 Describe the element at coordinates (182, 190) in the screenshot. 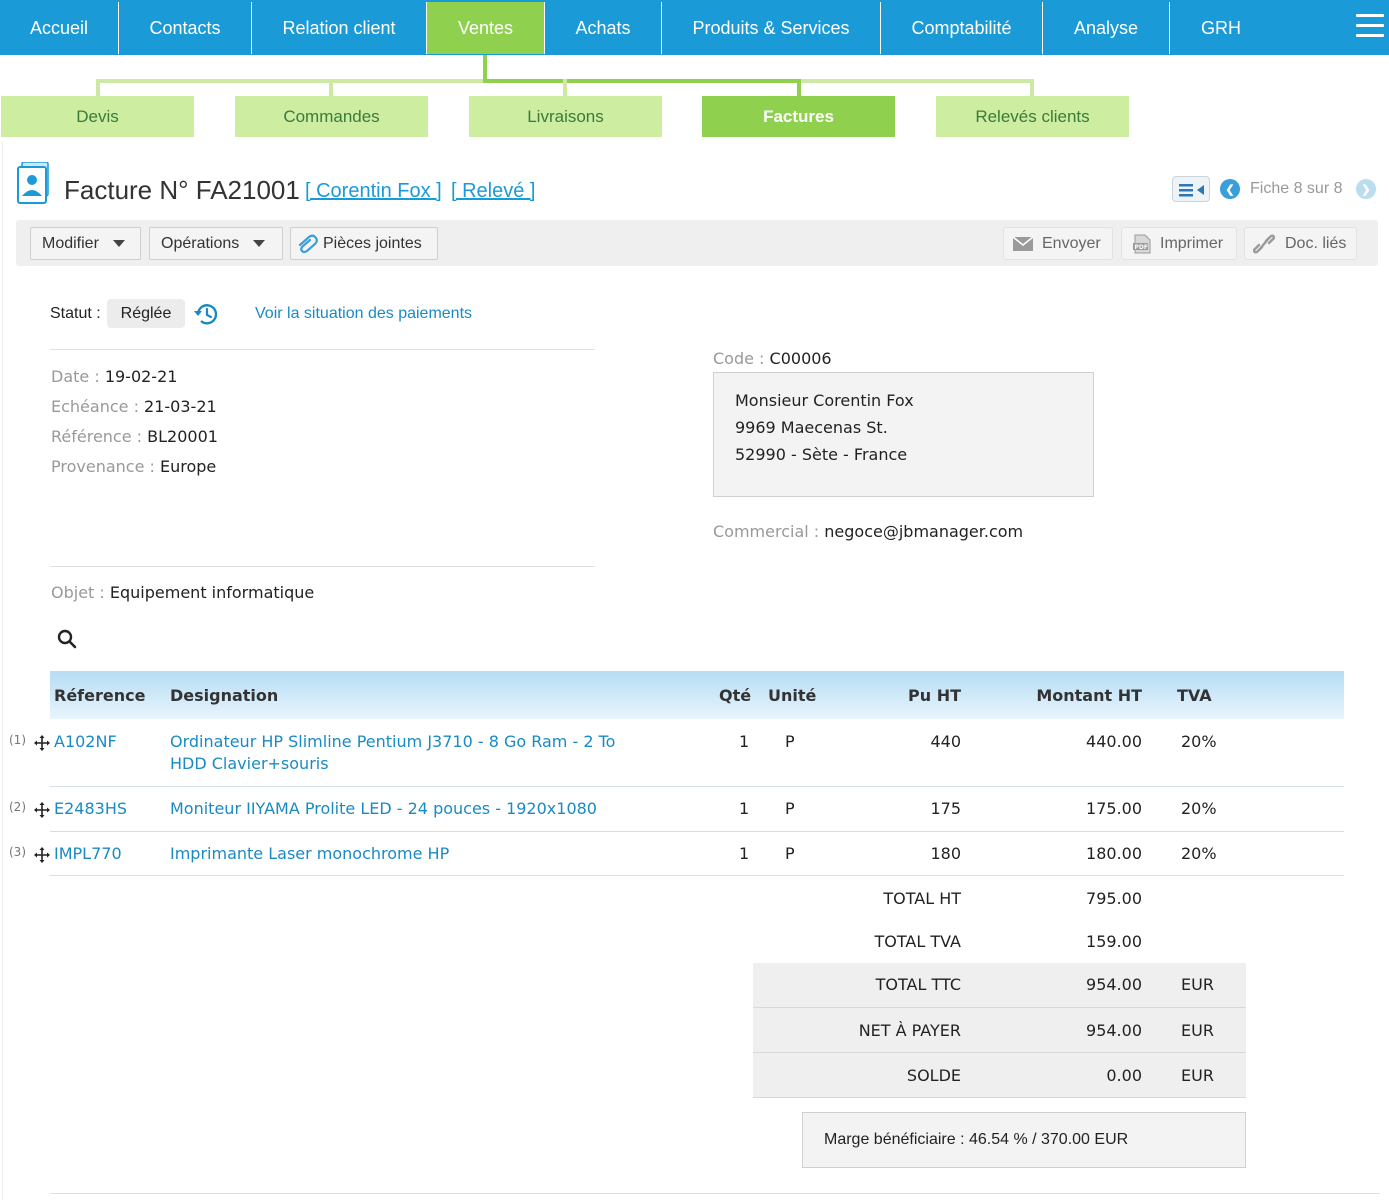

I see `page-title: Facture N° FA21001` at that location.